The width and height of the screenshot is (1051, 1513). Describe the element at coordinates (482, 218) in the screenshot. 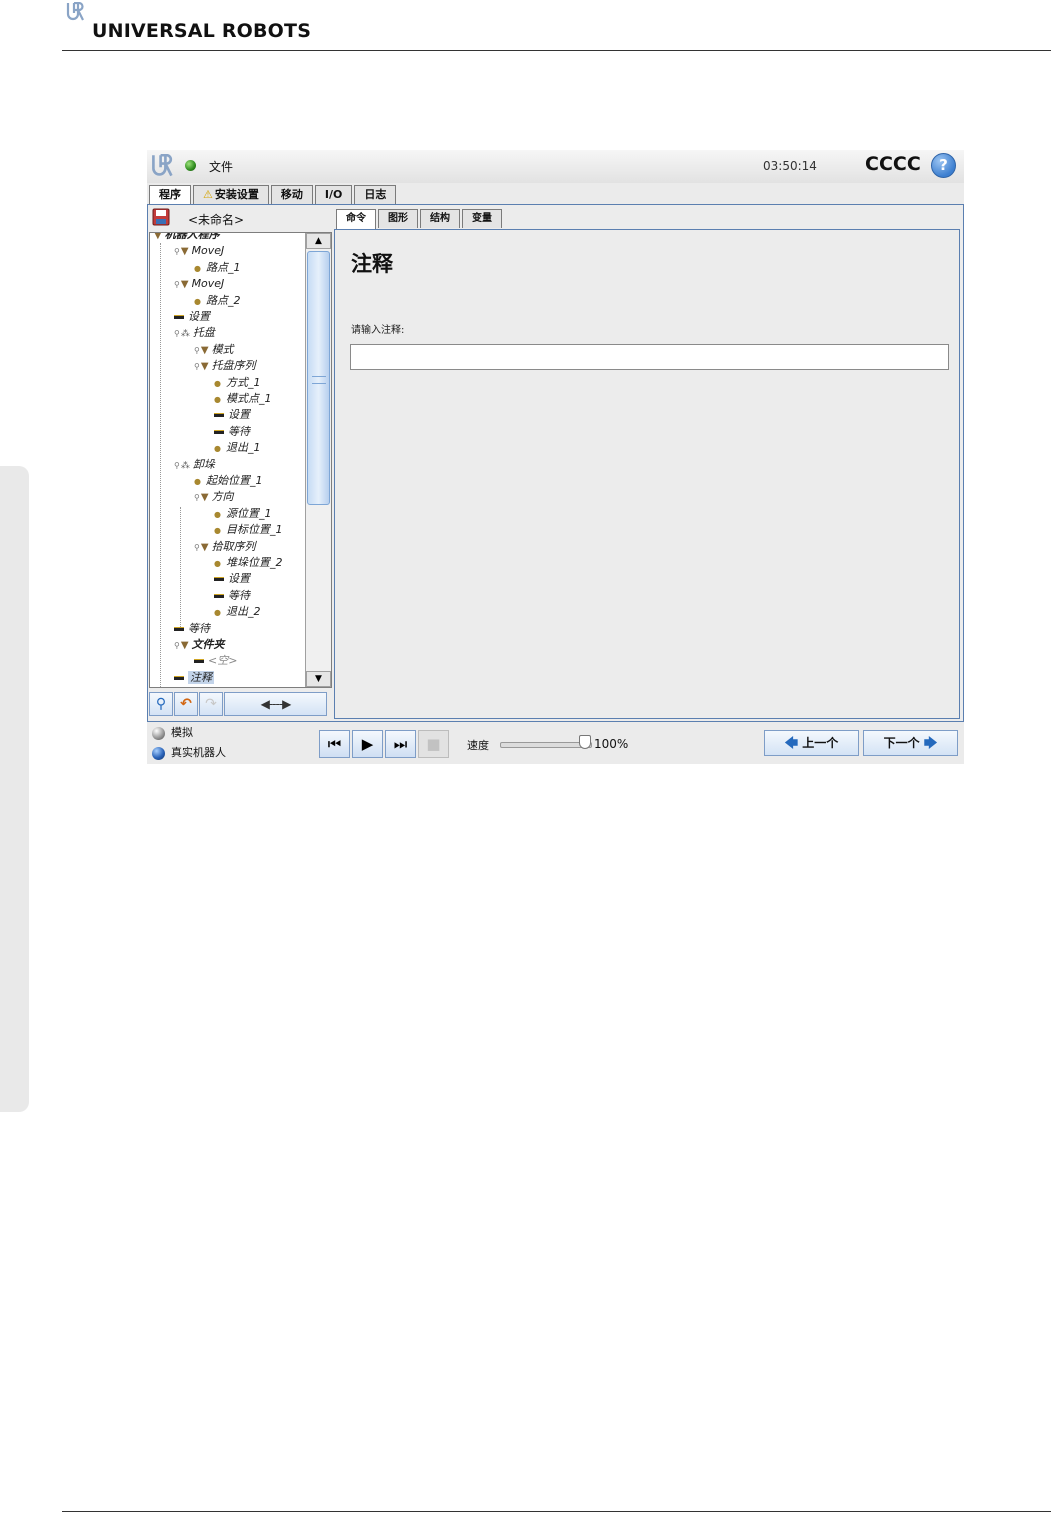

I see `tab-variables: 变量` at that location.